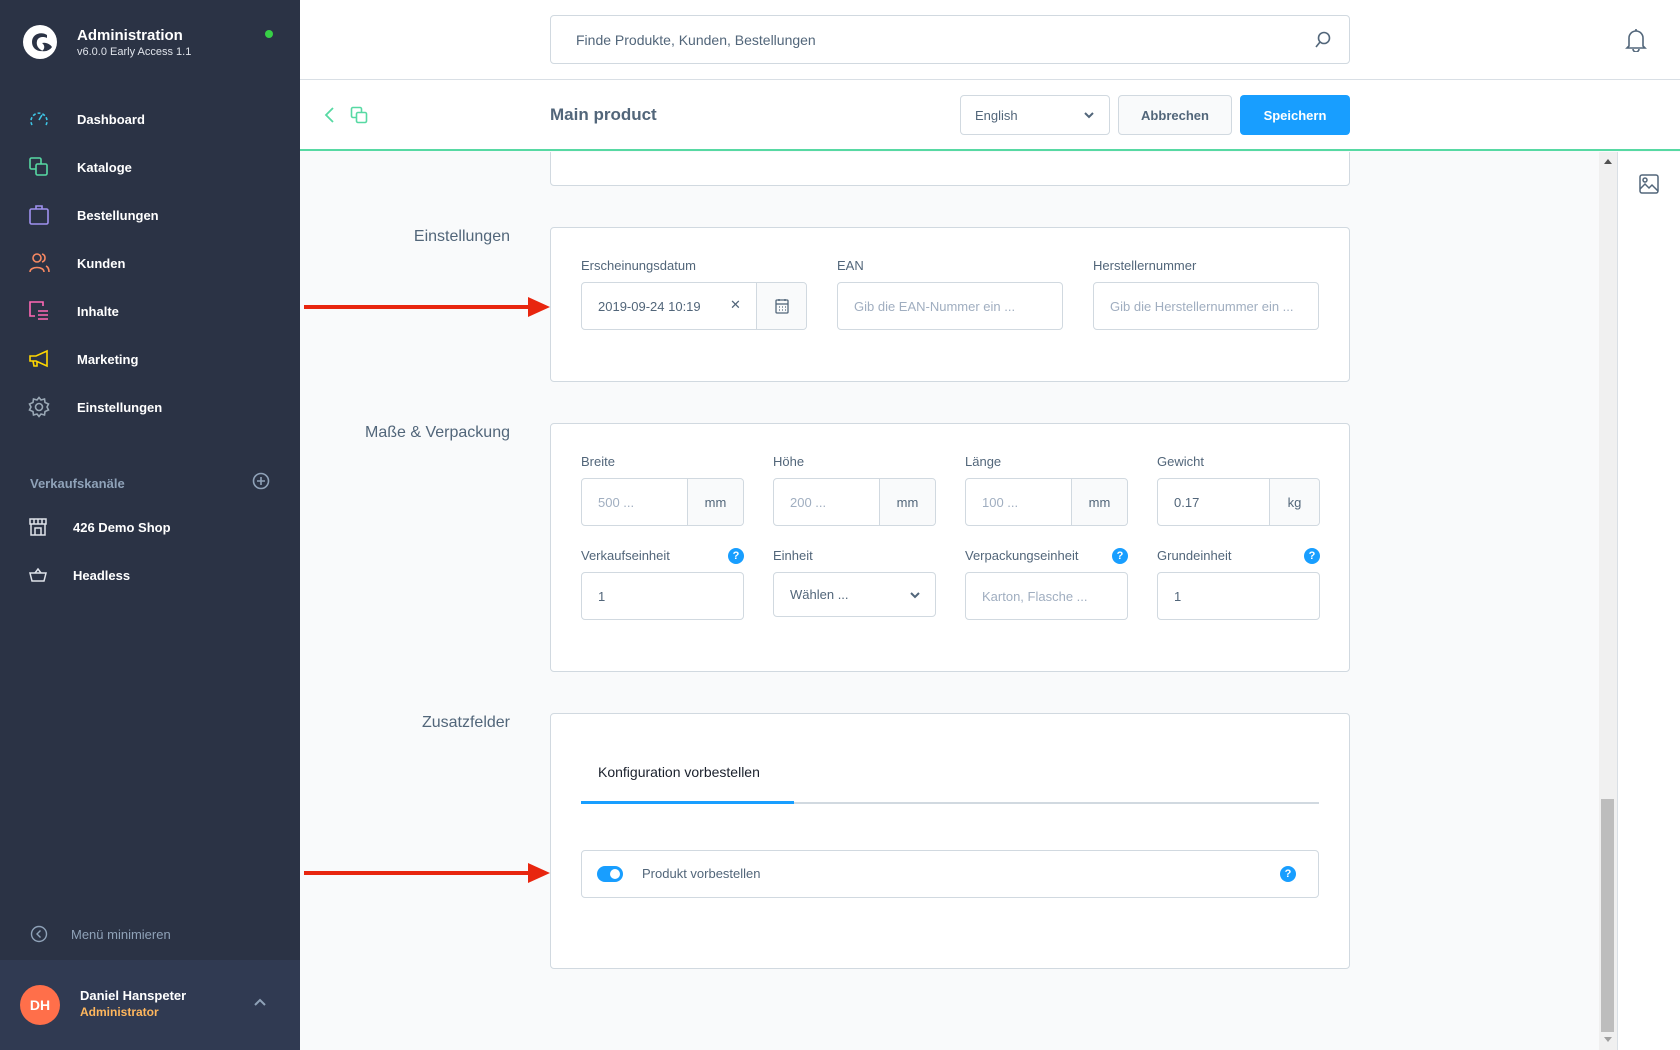 The height and width of the screenshot is (1050, 1680). Describe the element at coordinates (1295, 115) in the screenshot. I see `save-button: Speichern` at that location.